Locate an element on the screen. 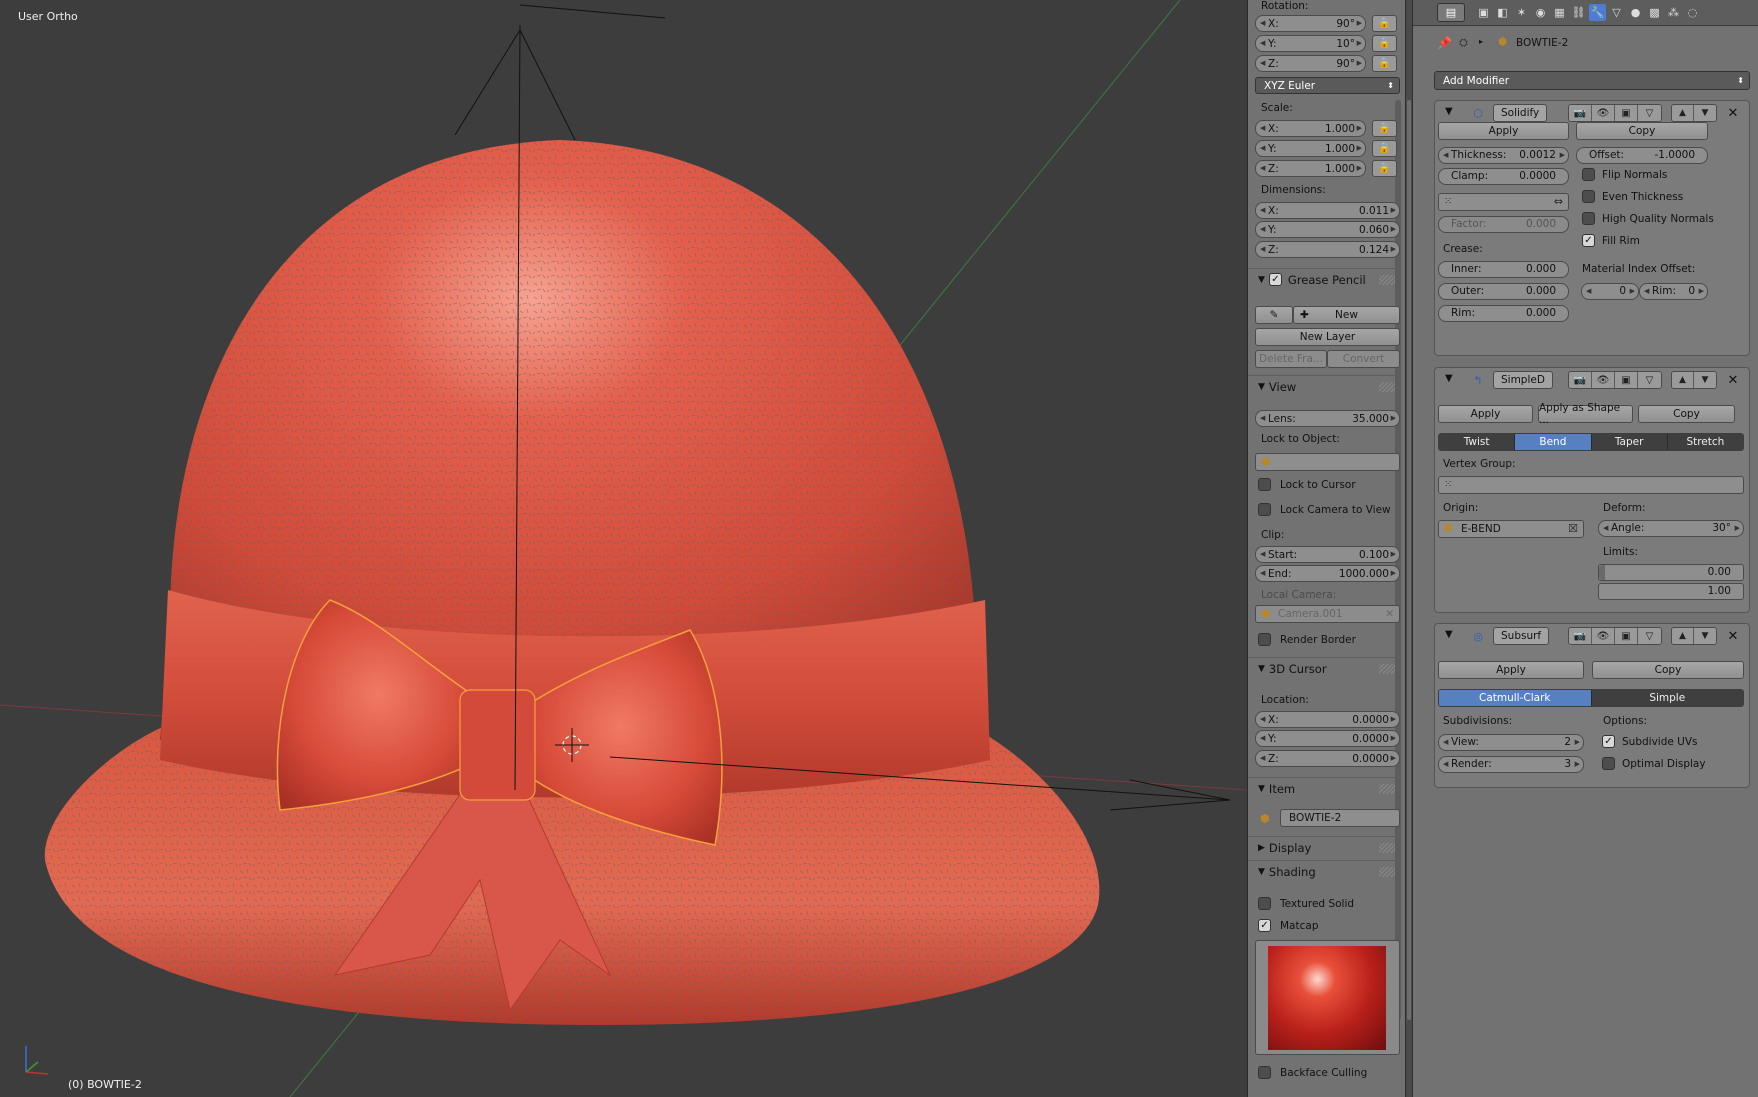 The width and height of the screenshot is (1758, 1097). crease-inner-field: Inner: 0.000 is located at coordinates (1503, 269).